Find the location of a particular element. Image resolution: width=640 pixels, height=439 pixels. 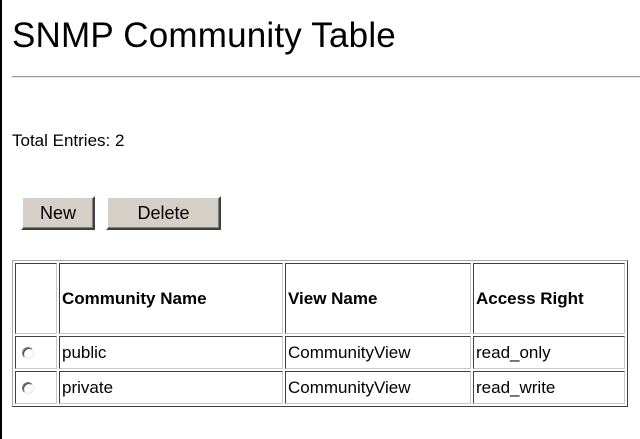

header-select is located at coordinates (36, 298).